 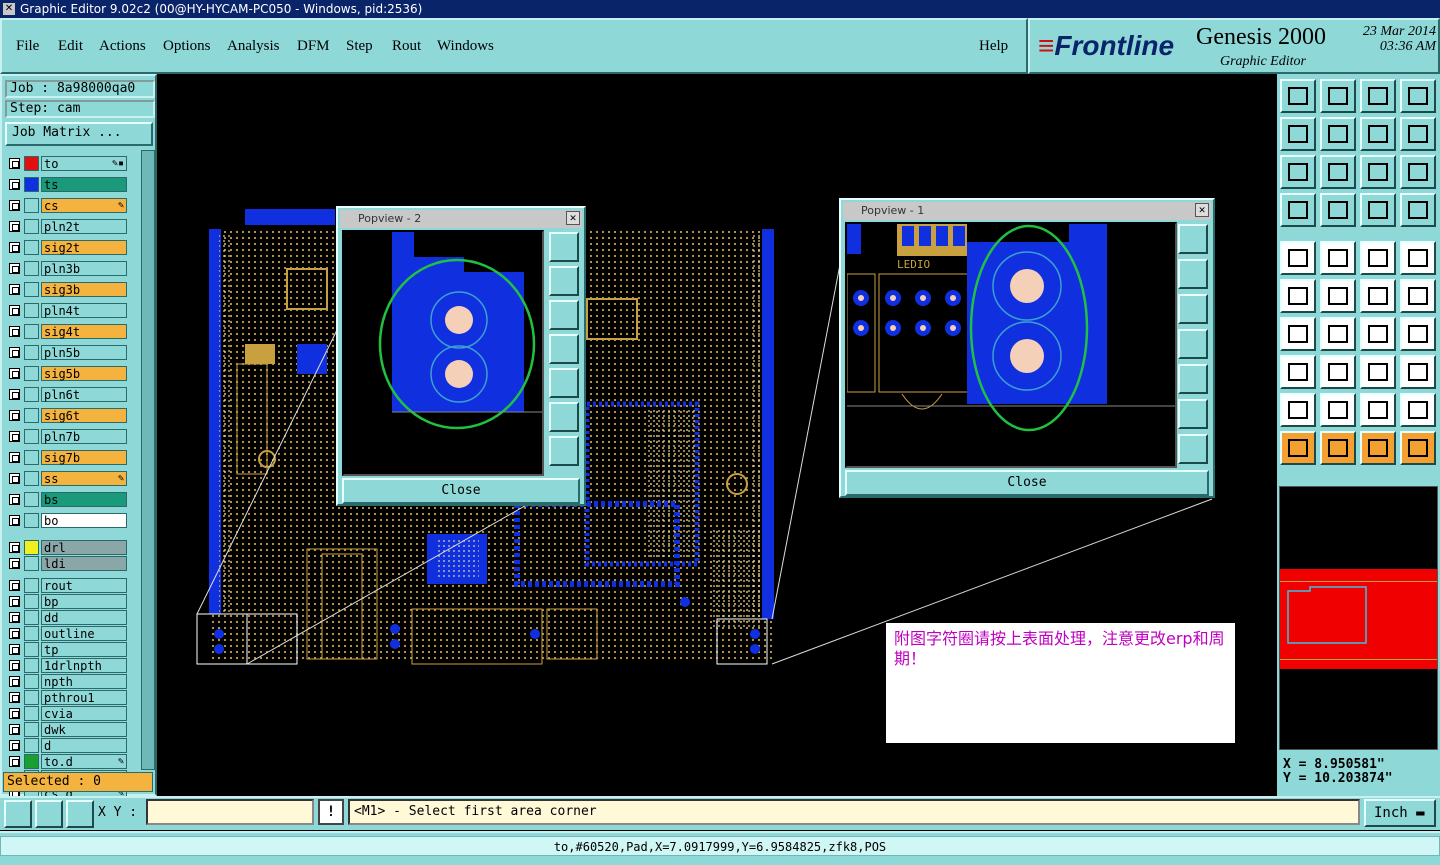 I want to click on menu-help: Help, so click(x=993, y=46).